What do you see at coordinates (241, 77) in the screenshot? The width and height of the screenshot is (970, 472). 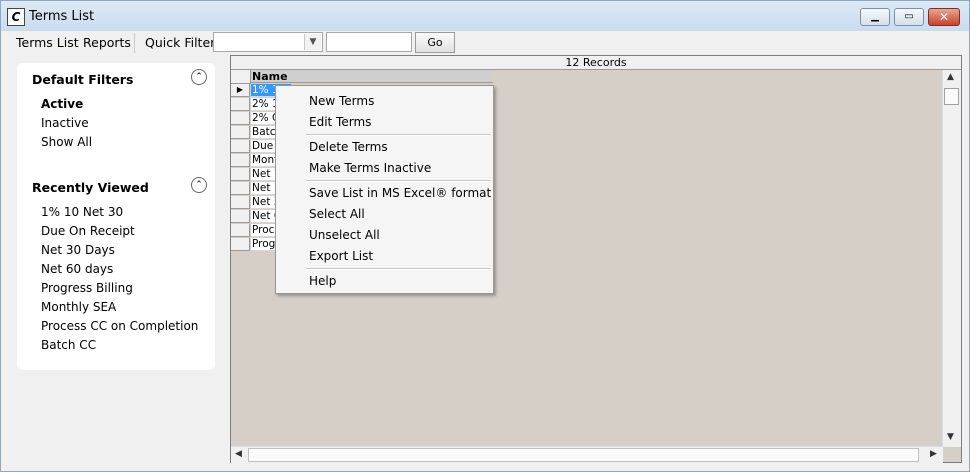 I see `row-header-corner` at bounding box center [241, 77].